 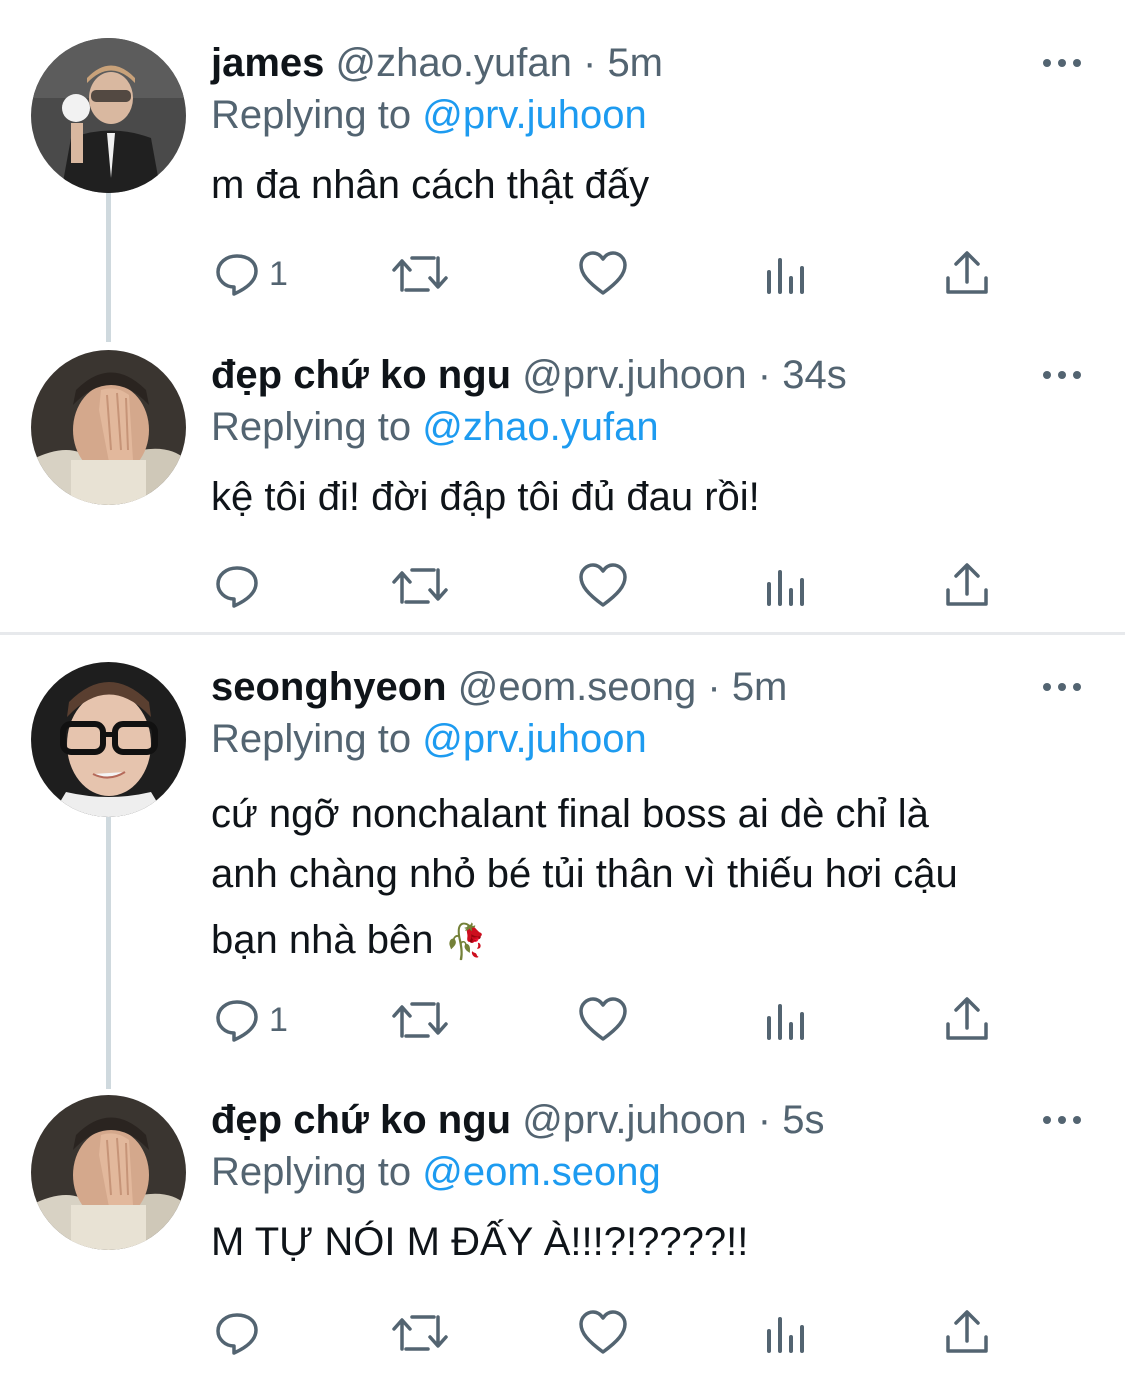 I want to click on replying-to: Replying to @zhao.yufan, so click(x=435, y=427).